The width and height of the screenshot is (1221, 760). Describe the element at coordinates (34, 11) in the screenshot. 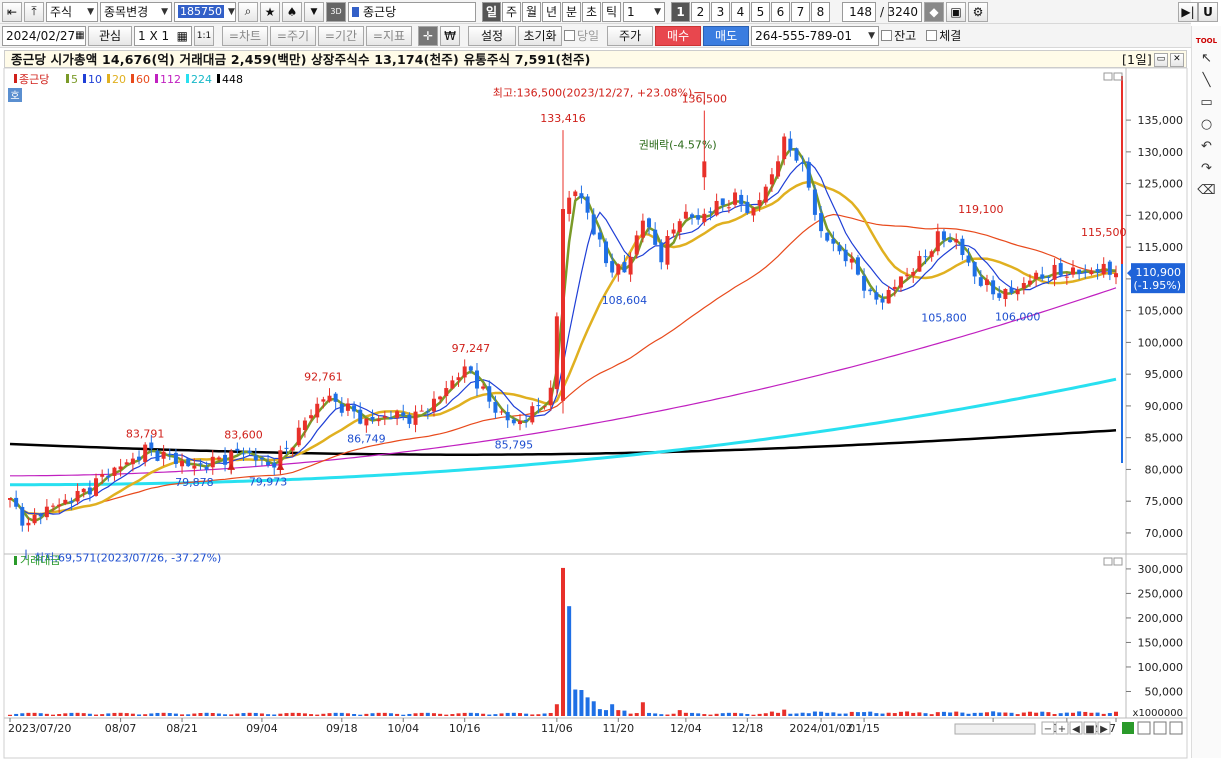

I see `pin-button: ⤒` at that location.